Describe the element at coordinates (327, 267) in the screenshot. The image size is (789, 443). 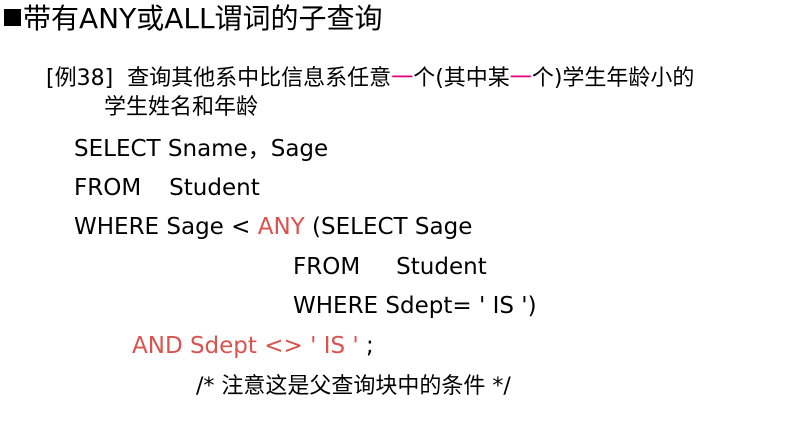
I see `sql-subquery-from-keyword: FROM` at that location.